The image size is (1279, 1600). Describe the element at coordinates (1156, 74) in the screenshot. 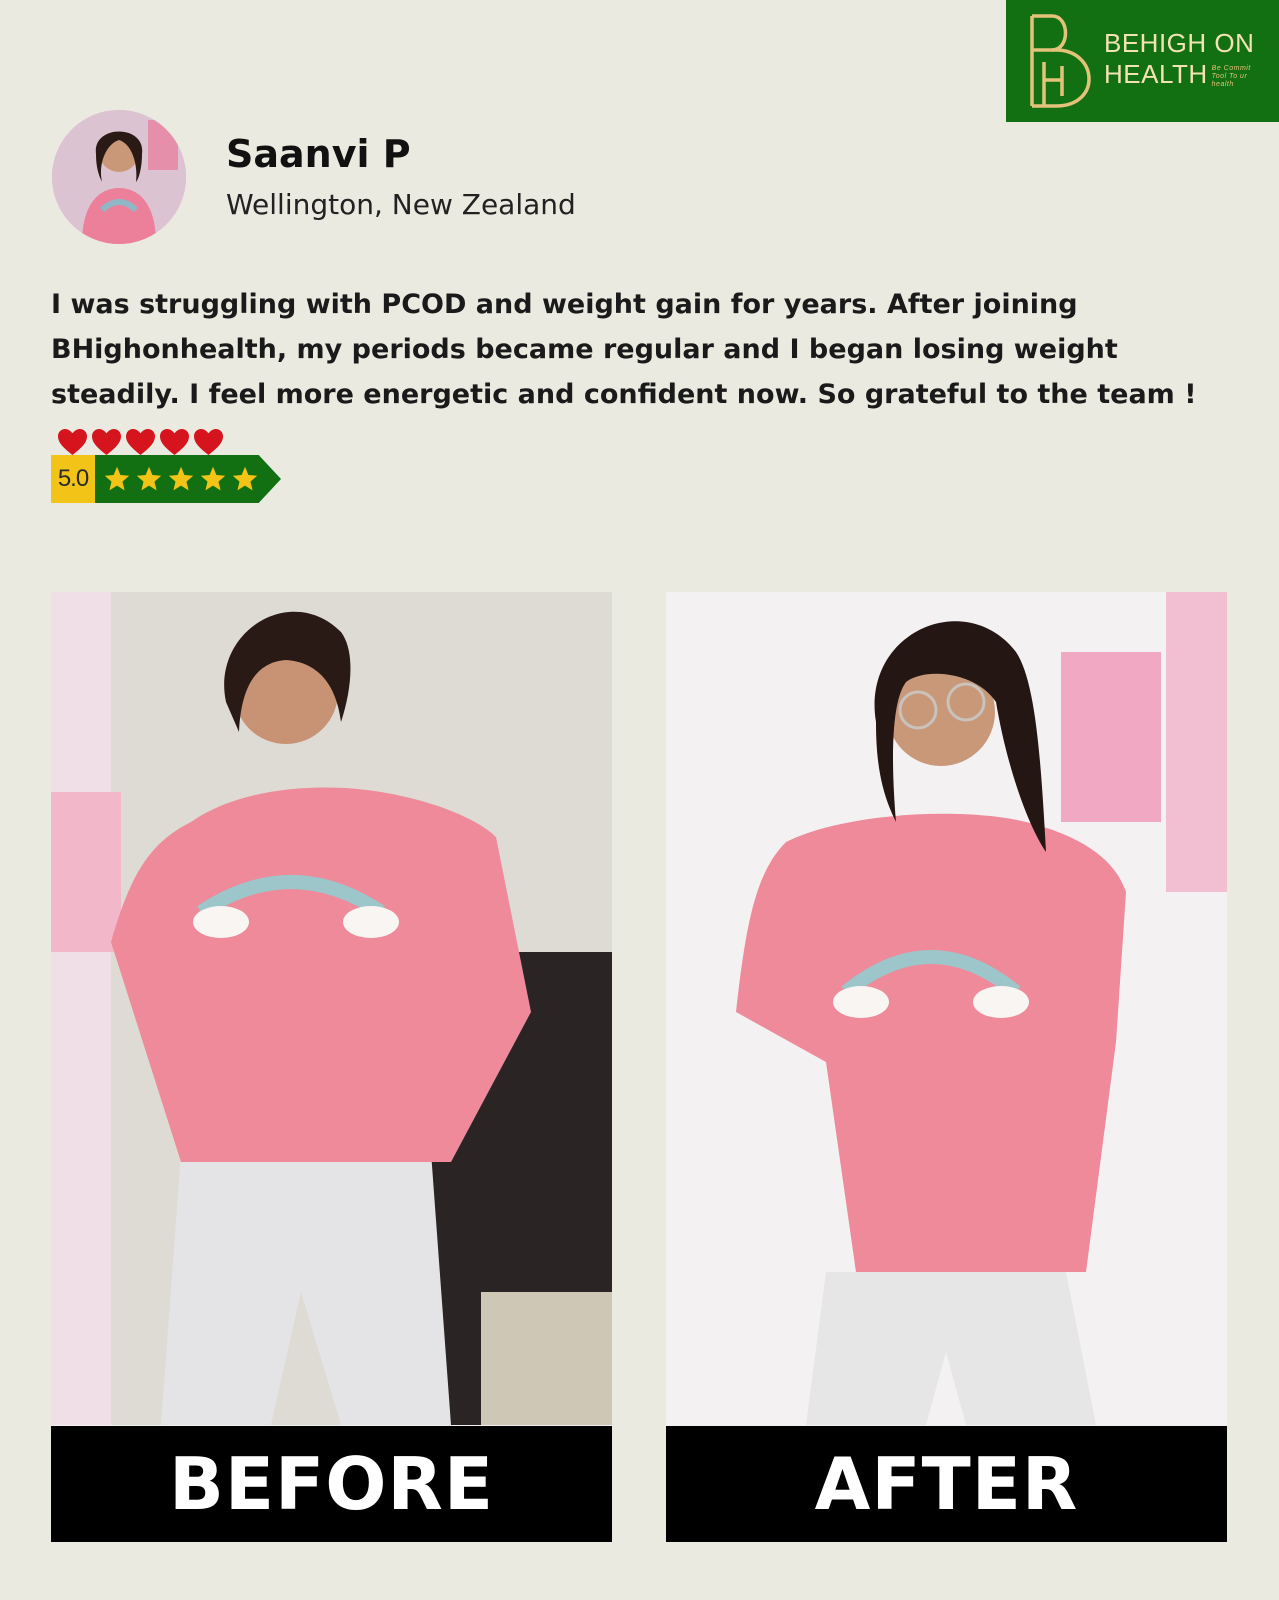

I see `brand-name-line2: HEALTH` at that location.